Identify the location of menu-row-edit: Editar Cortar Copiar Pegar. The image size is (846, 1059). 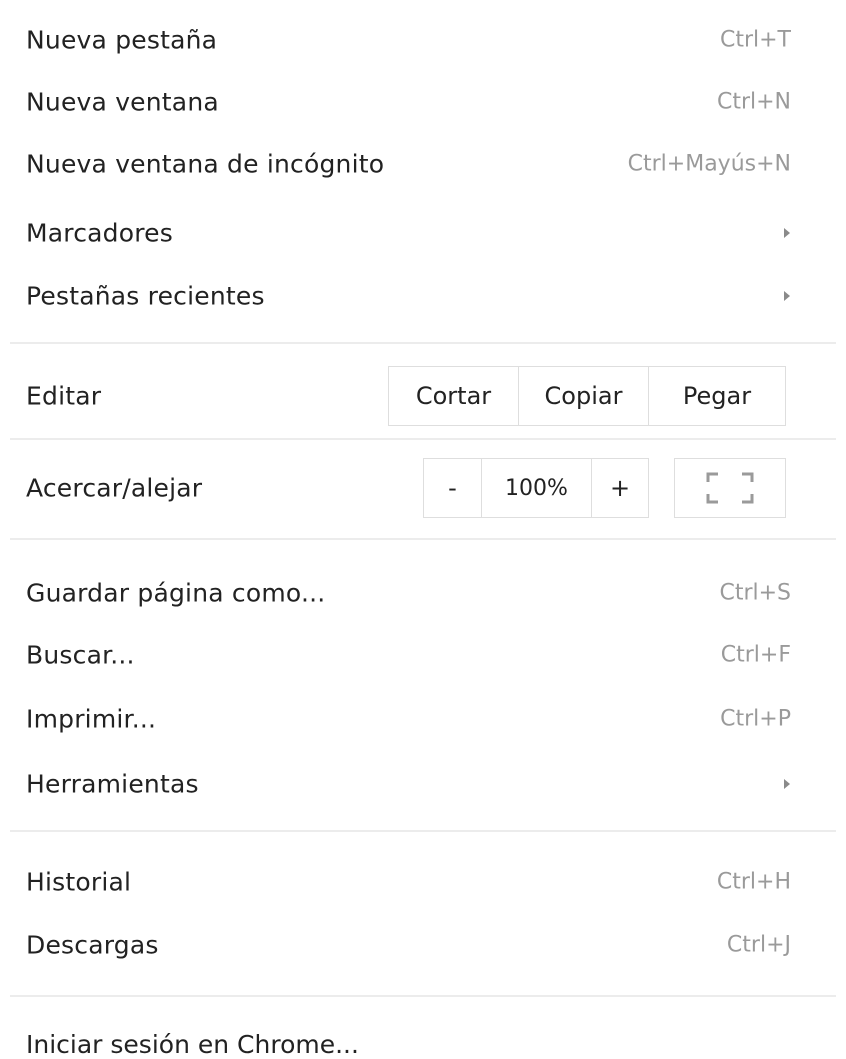
(423, 396).